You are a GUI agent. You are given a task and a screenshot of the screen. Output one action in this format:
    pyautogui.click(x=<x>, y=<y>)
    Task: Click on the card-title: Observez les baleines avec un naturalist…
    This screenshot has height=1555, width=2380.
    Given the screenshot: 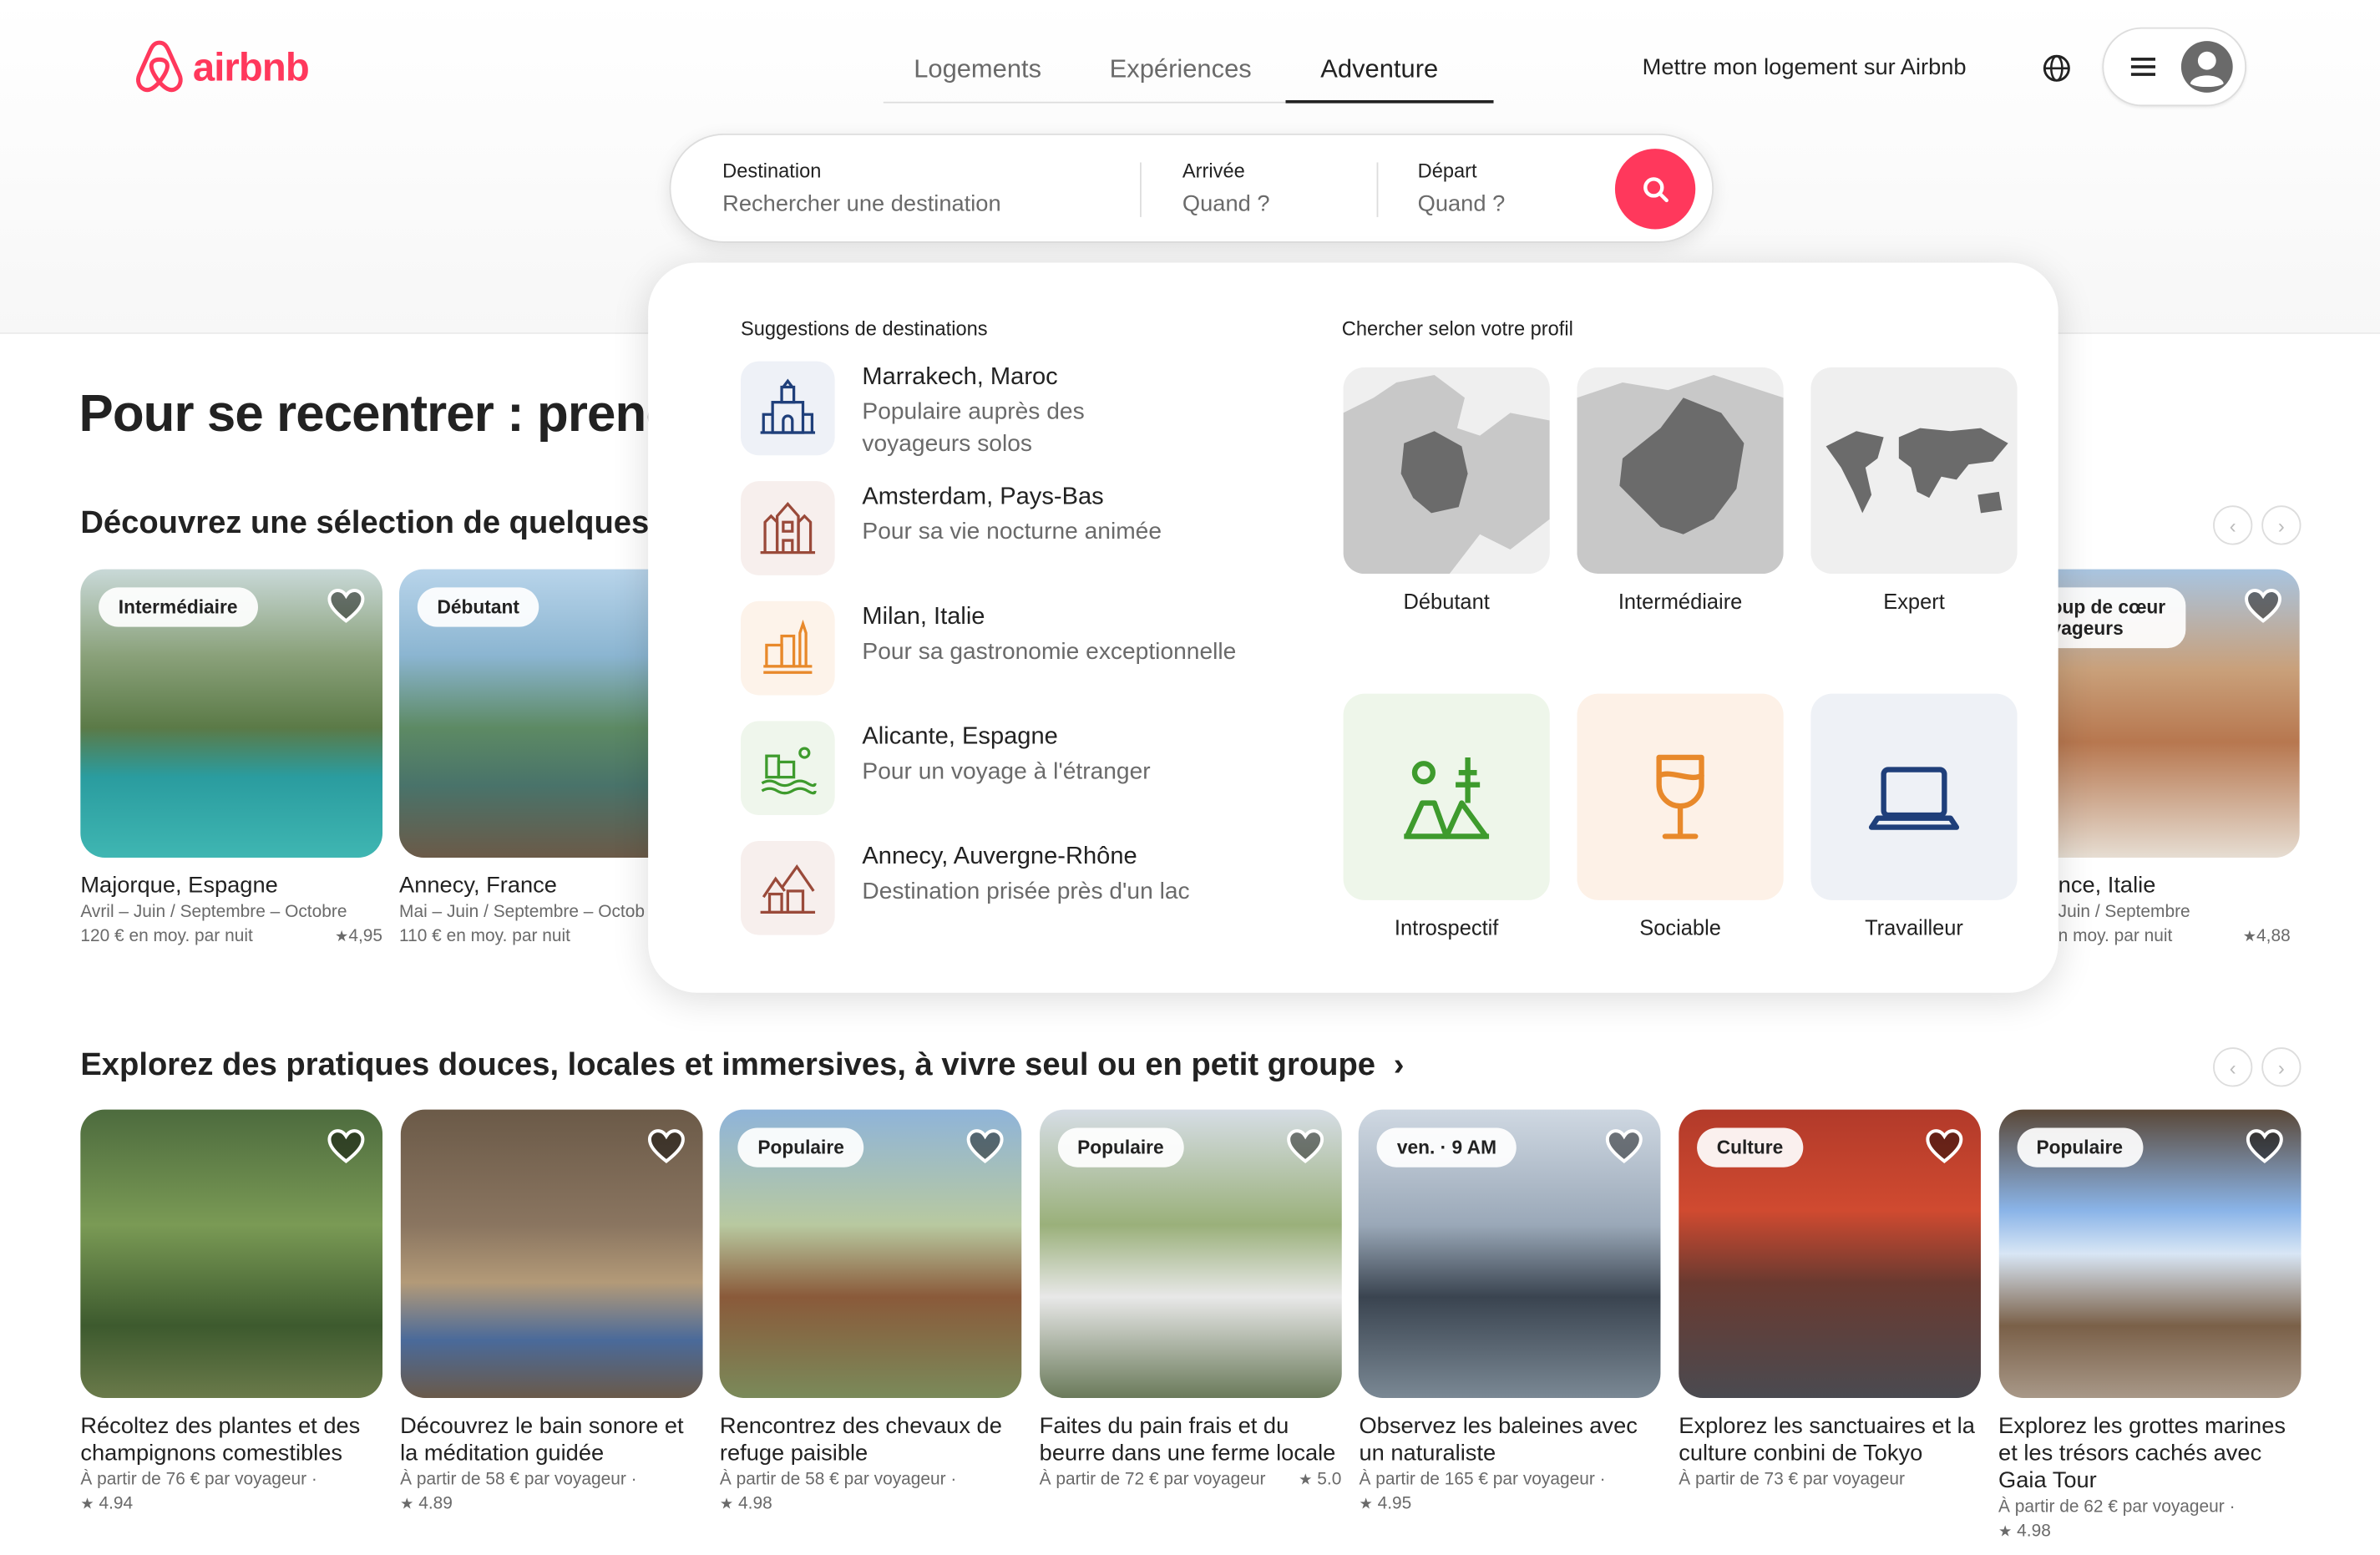 What is the action you would take?
    pyautogui.click(x=1498, y=1439)
    